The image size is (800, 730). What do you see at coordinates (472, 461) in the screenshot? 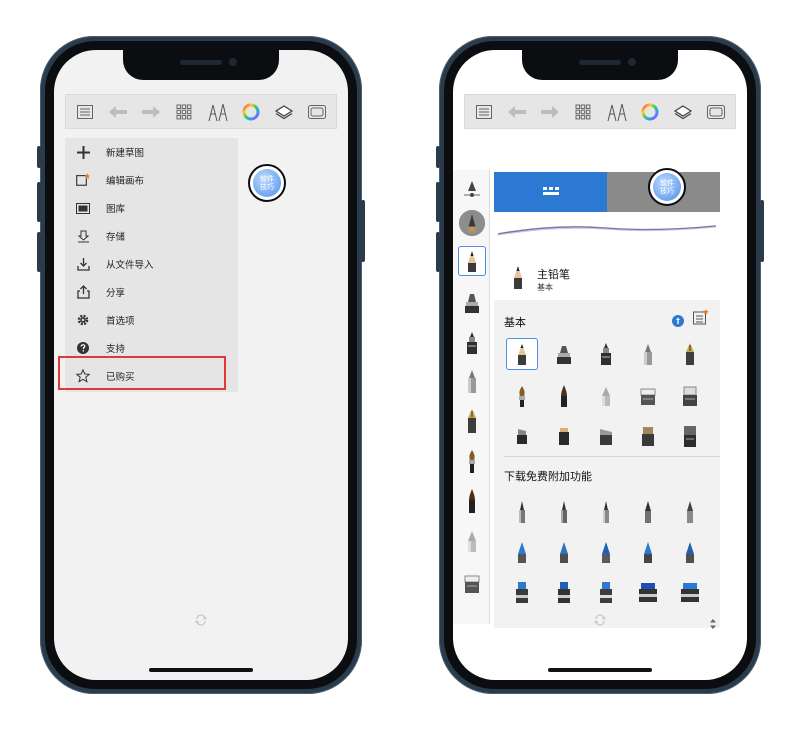
I see `brush-paintbrush-icon` at bounding box center [472, 461].